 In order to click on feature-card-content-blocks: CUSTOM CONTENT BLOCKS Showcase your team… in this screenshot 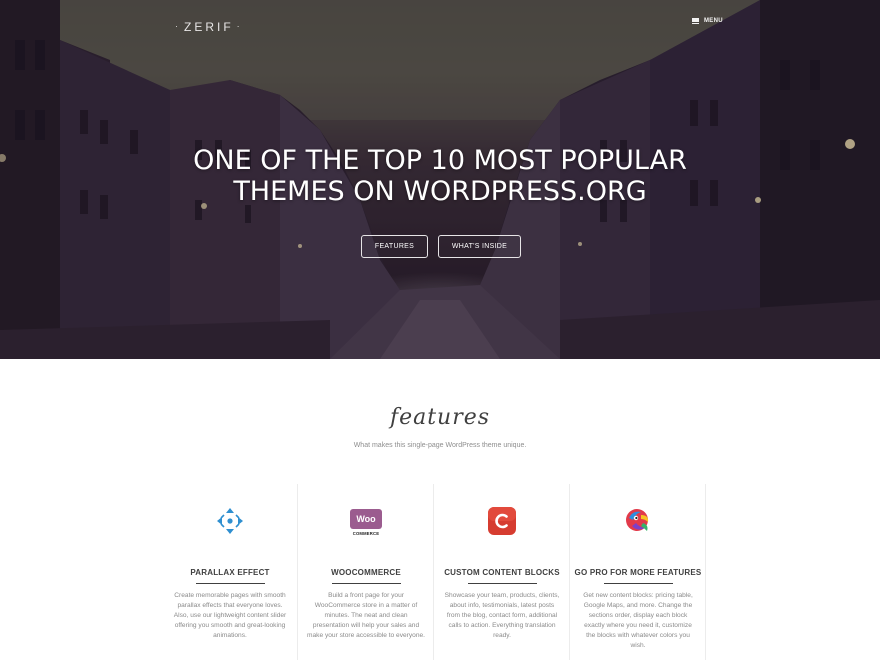, I will do `click(502, 572)`.